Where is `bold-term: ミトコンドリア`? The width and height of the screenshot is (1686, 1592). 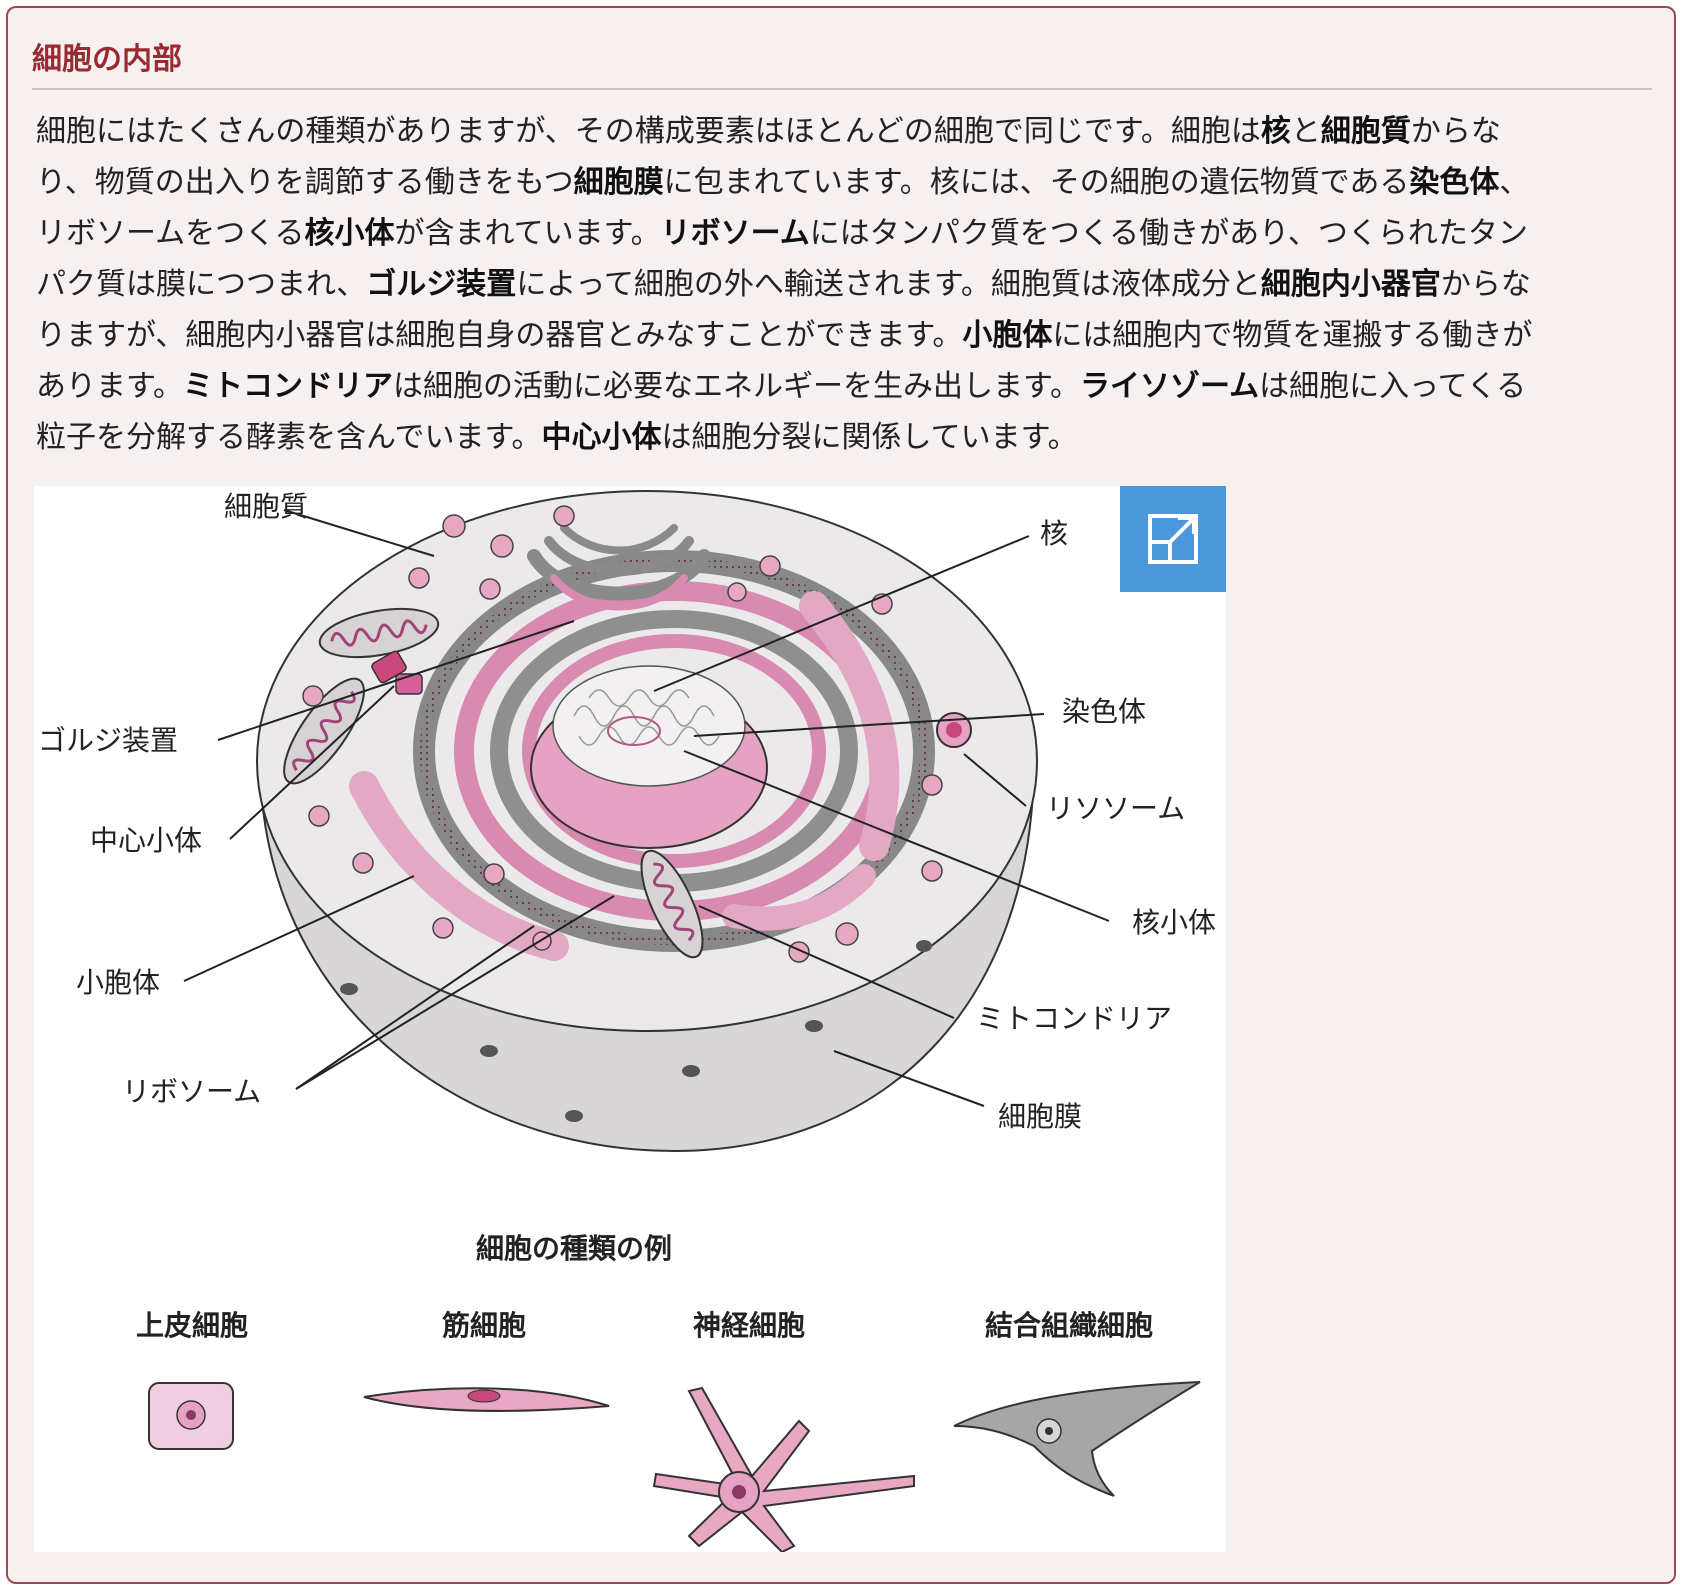 bold-term: ミトコンドリア is located at coordinates (288, 386).